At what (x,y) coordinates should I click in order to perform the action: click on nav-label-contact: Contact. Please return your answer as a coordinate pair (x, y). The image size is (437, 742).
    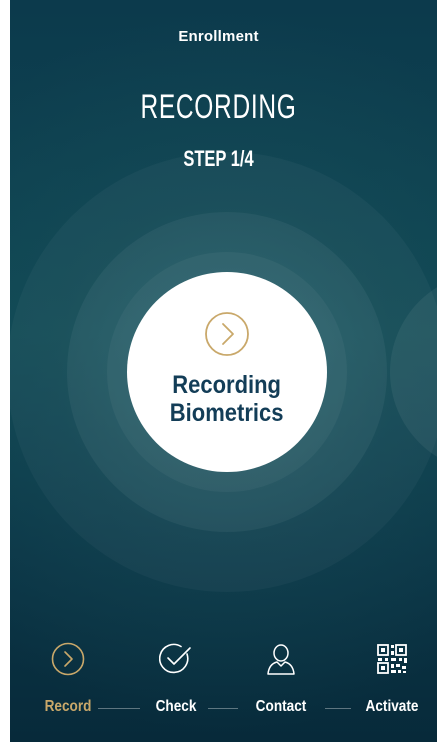
    Looking at the image, I should click on (281, 706).